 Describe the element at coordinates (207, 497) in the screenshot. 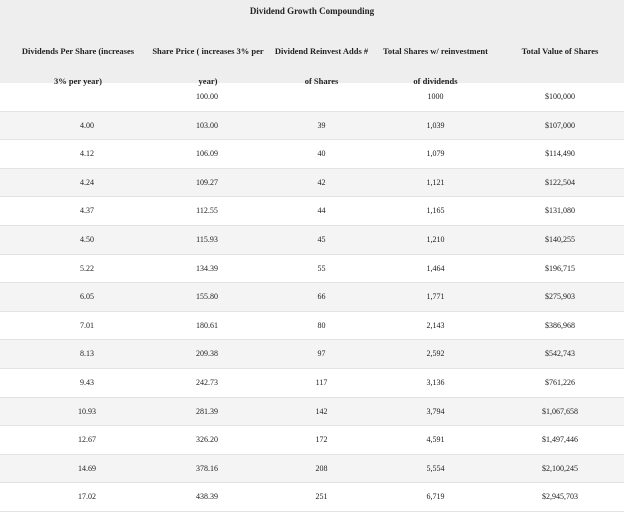

I see `share-price-cell: 438.39` at that location.